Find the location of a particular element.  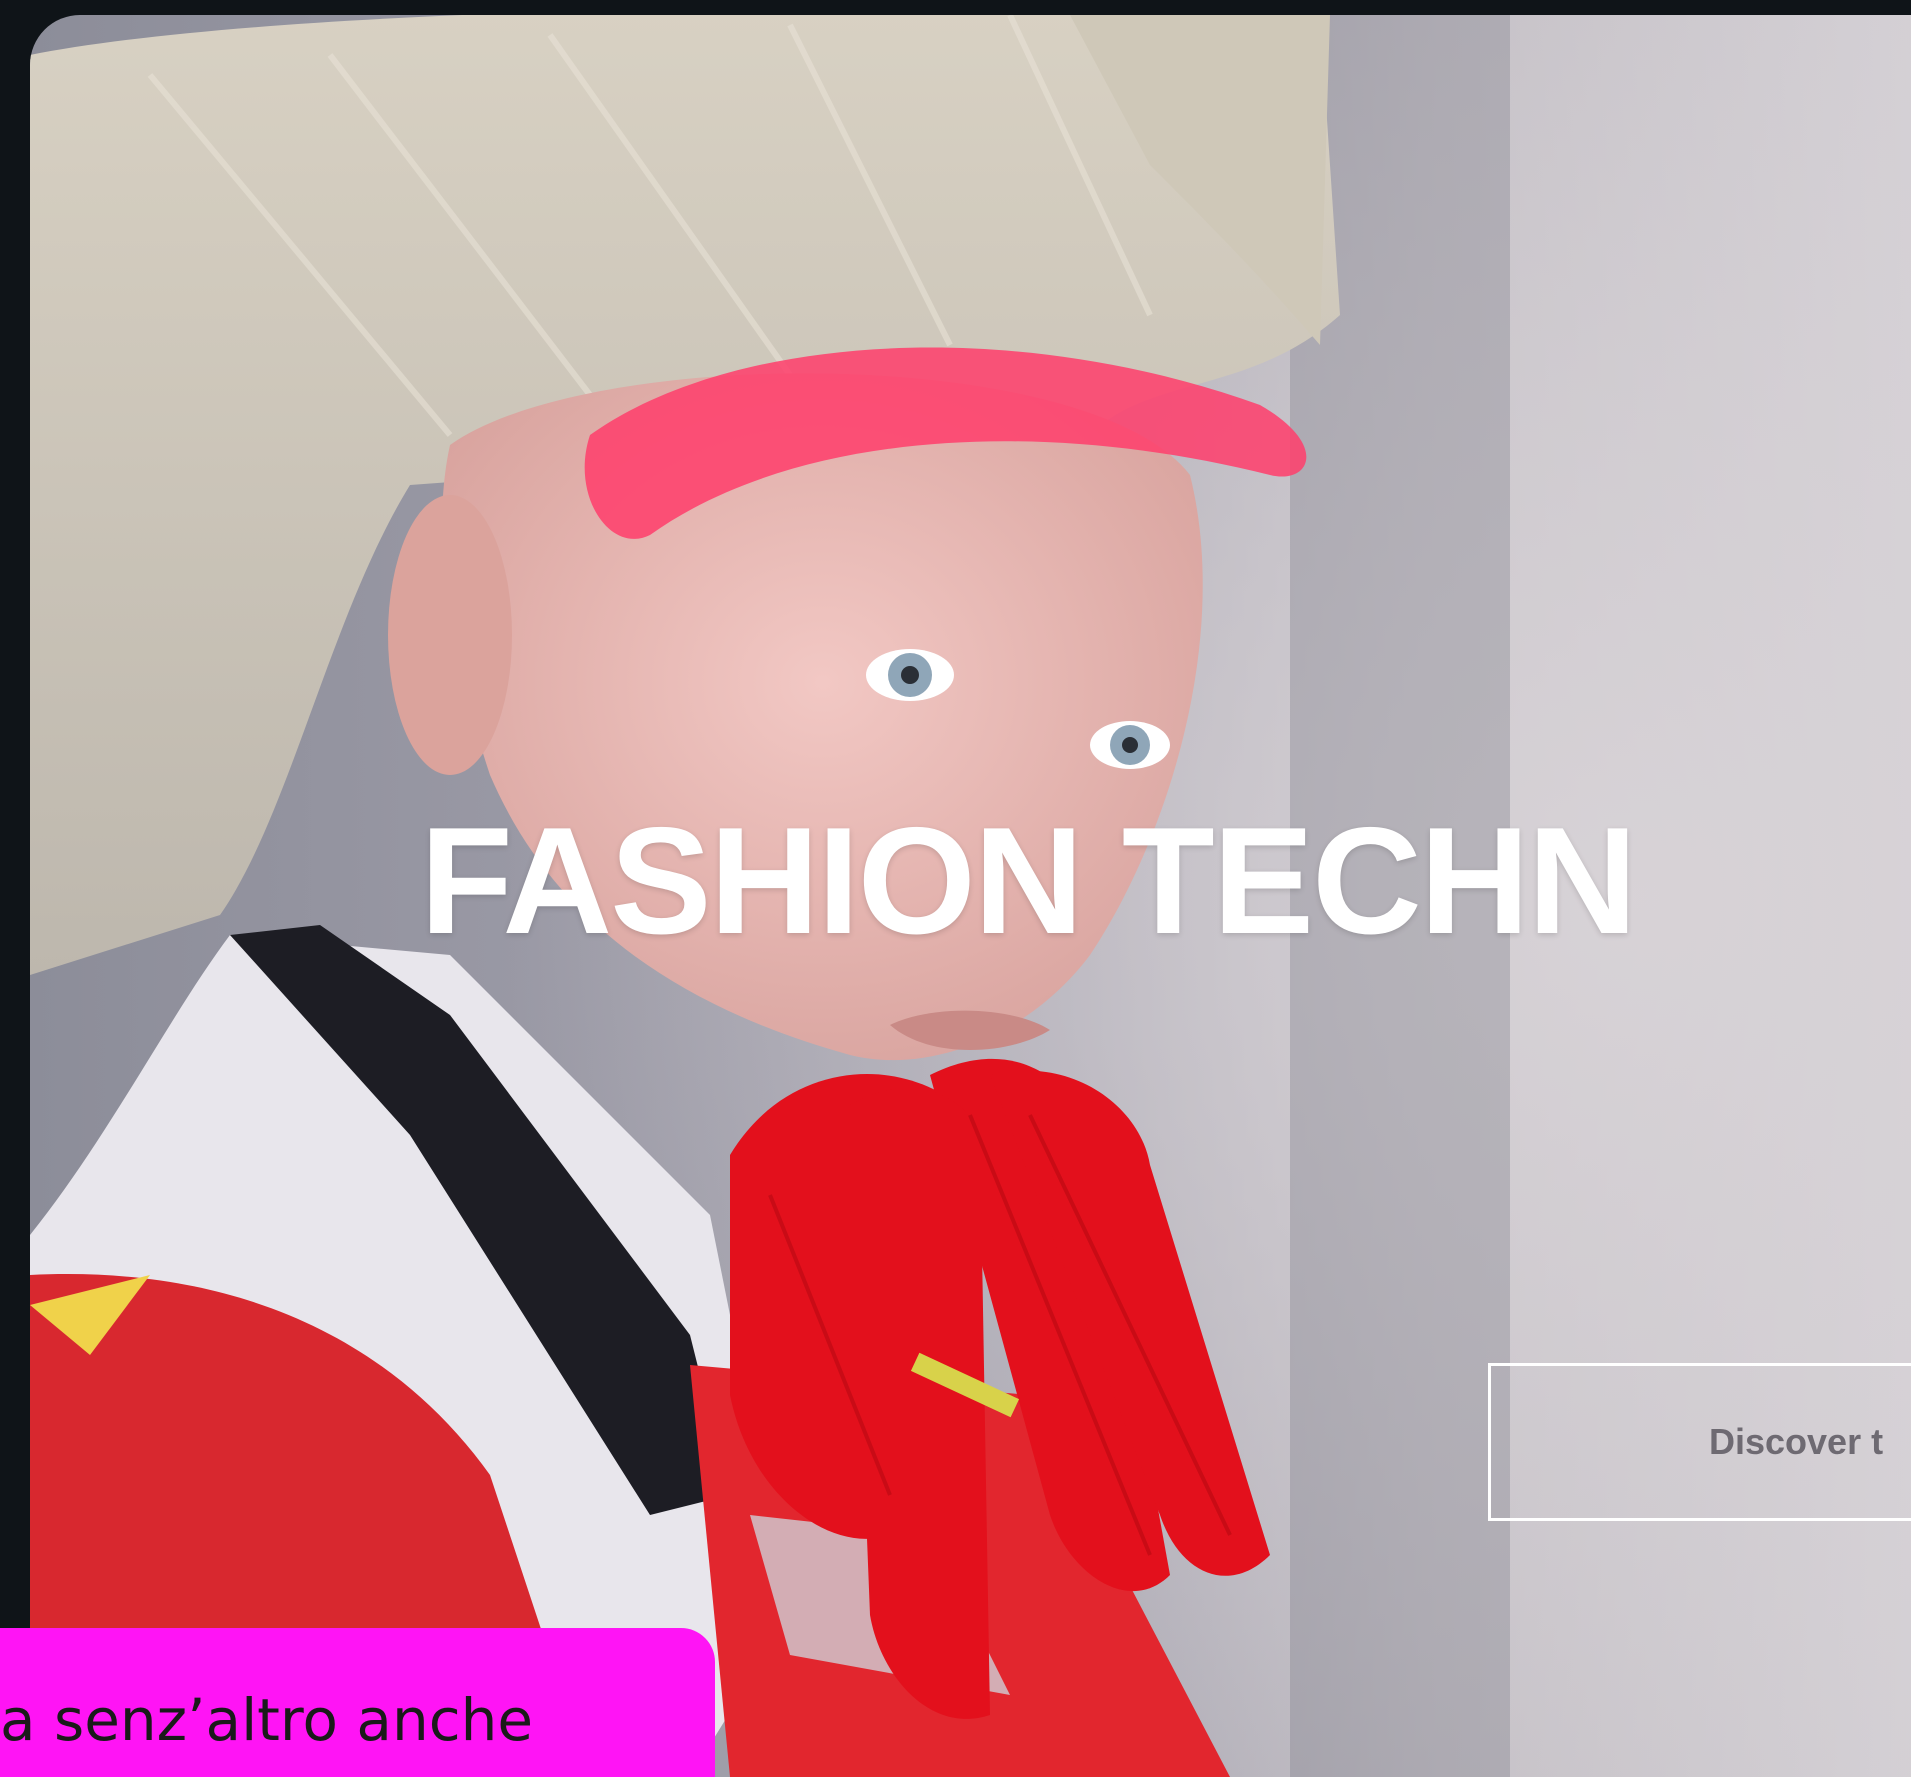

caption-text: a senz’altro anche is located at coordinates (267, 1720).